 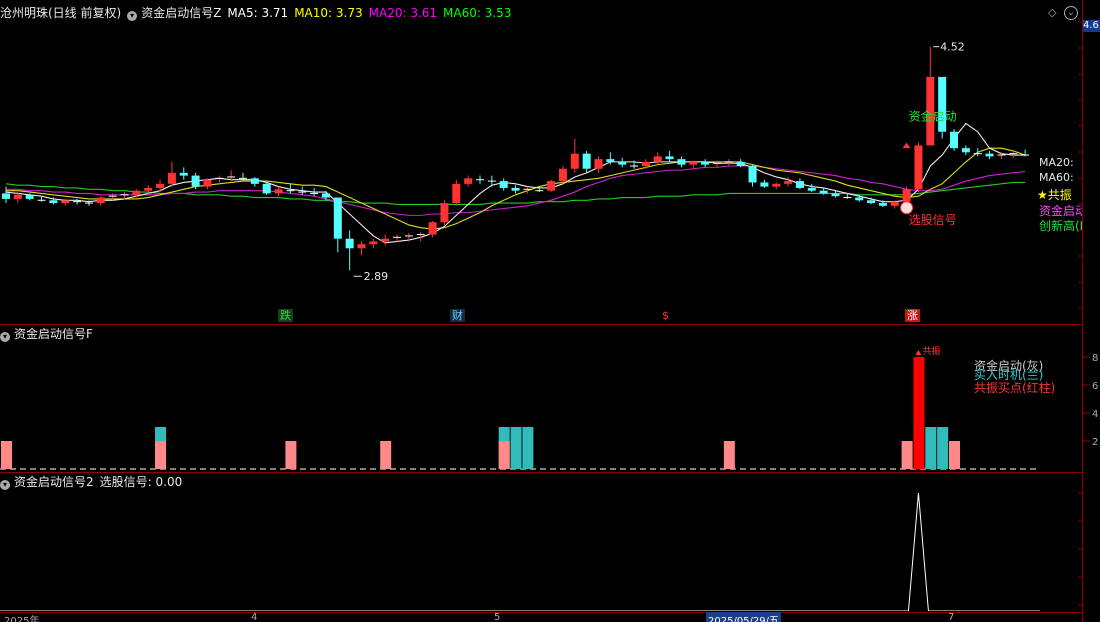 What do you see at coordinates (497, 617) in the screenshot?
I see `x-label-5: 5` at bounding box center [497, 617].